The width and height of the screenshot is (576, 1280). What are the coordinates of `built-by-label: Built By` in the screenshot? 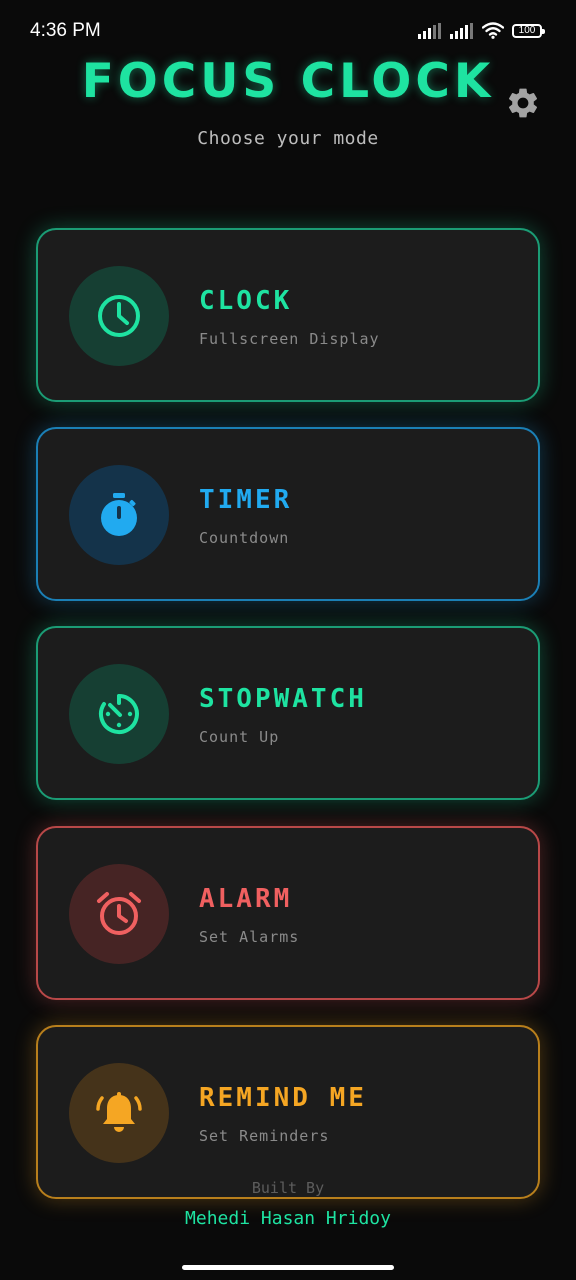 It's located at (288, 1188).